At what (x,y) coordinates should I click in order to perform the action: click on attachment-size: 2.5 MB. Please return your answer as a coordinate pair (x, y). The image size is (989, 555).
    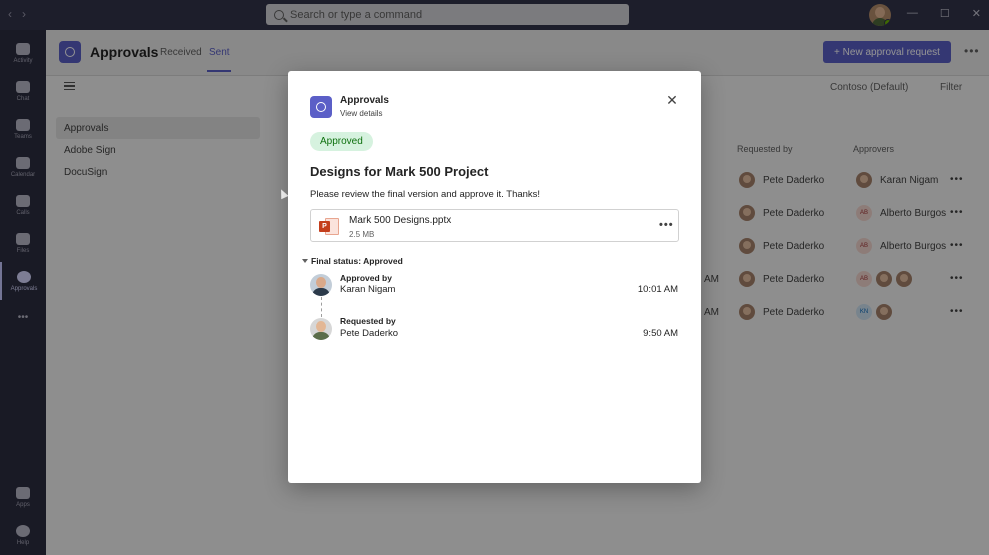
    Looking at the image, I should click on (362, 234).